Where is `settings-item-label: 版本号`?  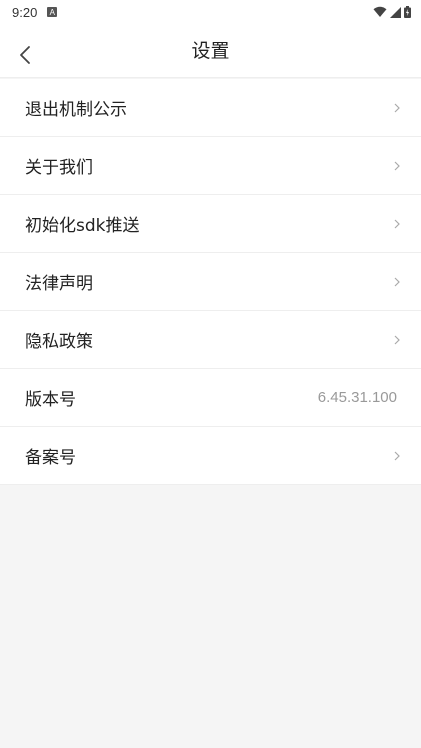 settings-item-label: 版本号 is located at coordinates (50, 400).